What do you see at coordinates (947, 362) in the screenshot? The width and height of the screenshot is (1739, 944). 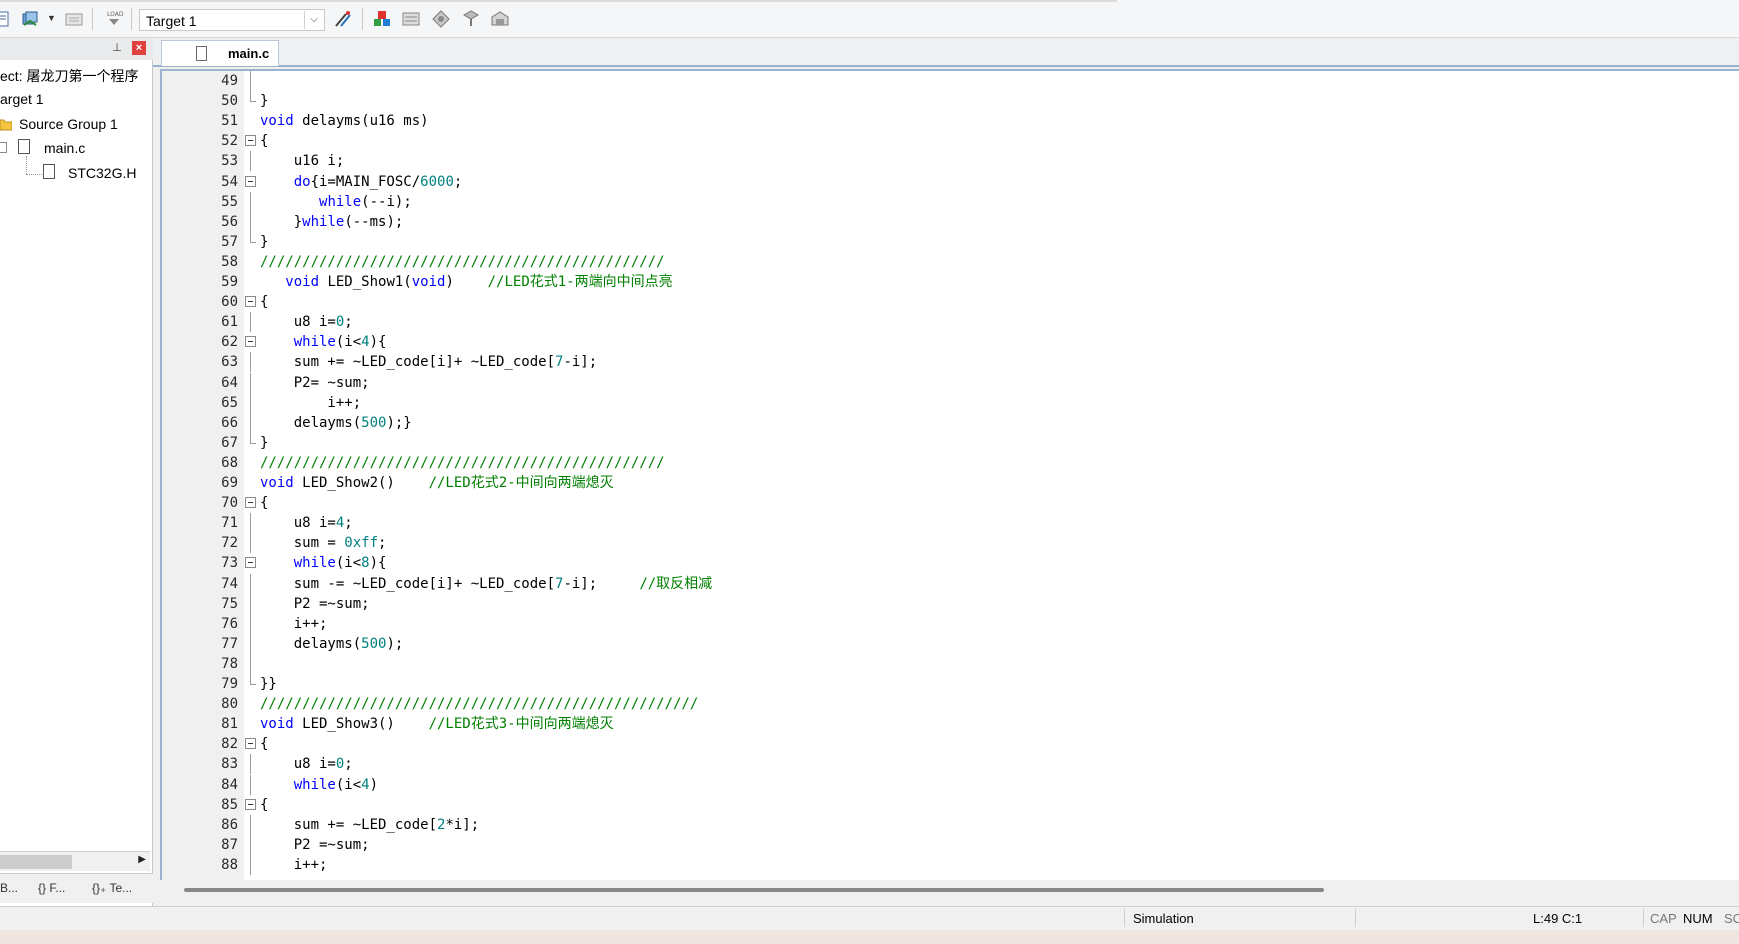 I see `code-line: 63 sum += ~LED_code[i]+ ~LED_code[7-i];` at bounding box center [947, 362].